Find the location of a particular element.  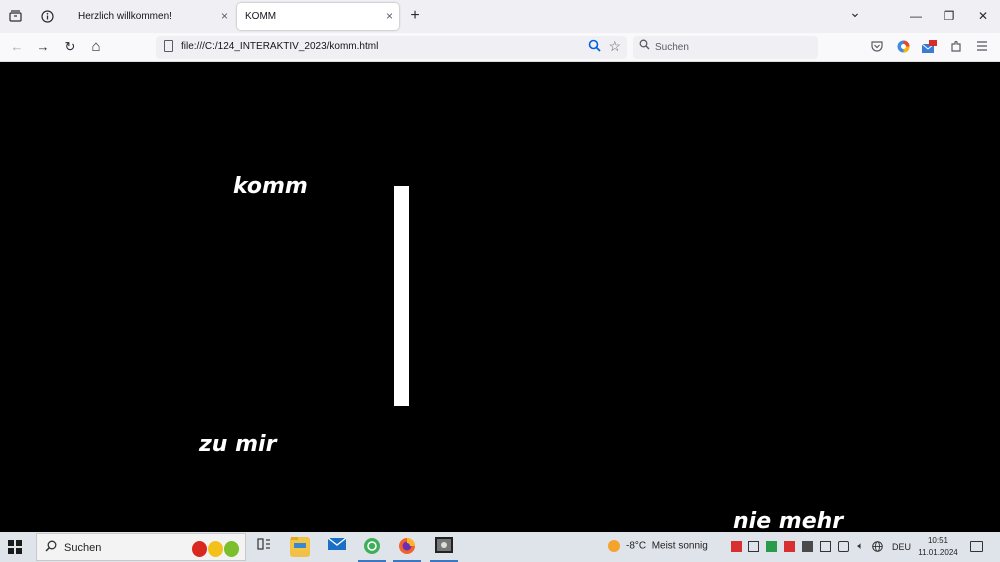

mail-icon is located at coordinates (337, 547).